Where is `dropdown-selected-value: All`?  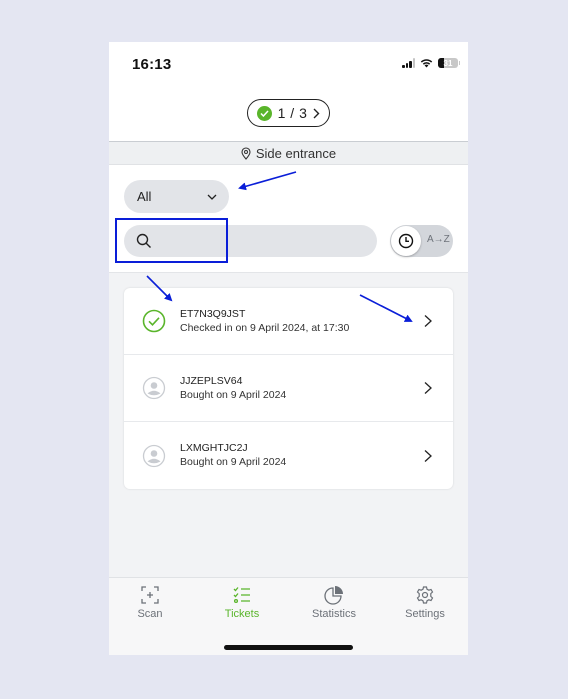 dropdown-selected-value: All is located at coordinates (144, 196).